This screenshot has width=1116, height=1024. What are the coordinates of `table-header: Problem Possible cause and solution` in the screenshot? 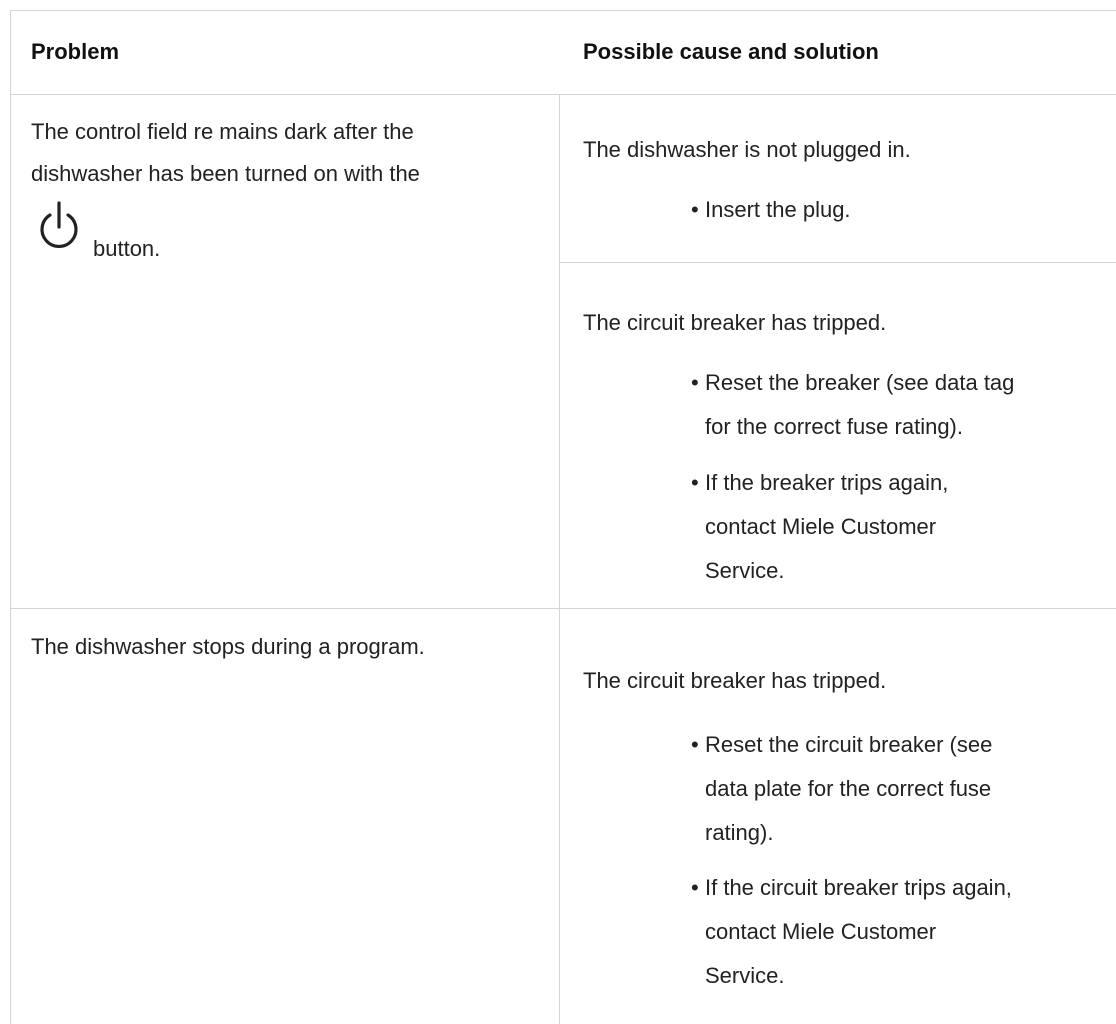 It's located at (563, 53).